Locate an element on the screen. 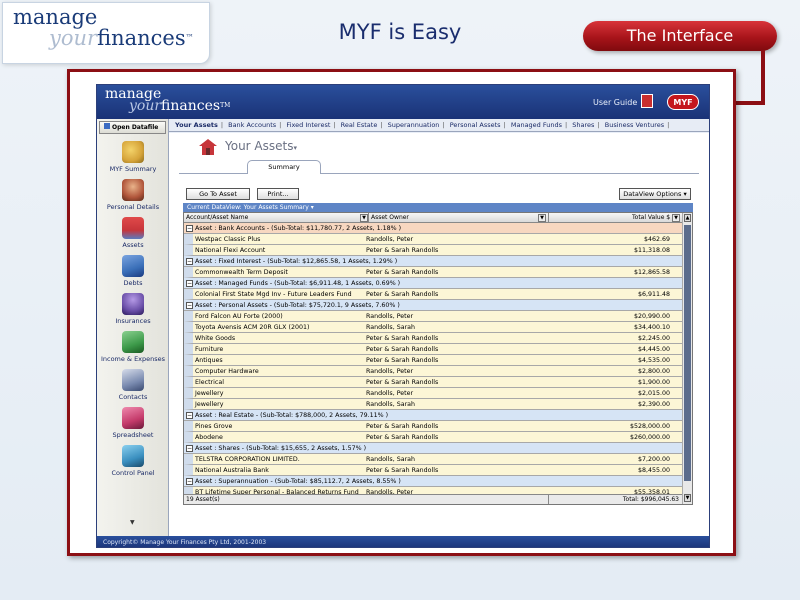 The image size is (800, 600). table-row: Antiques Peter & Sarah Randolls $4,535.00 is located at coordinates (433, 360).